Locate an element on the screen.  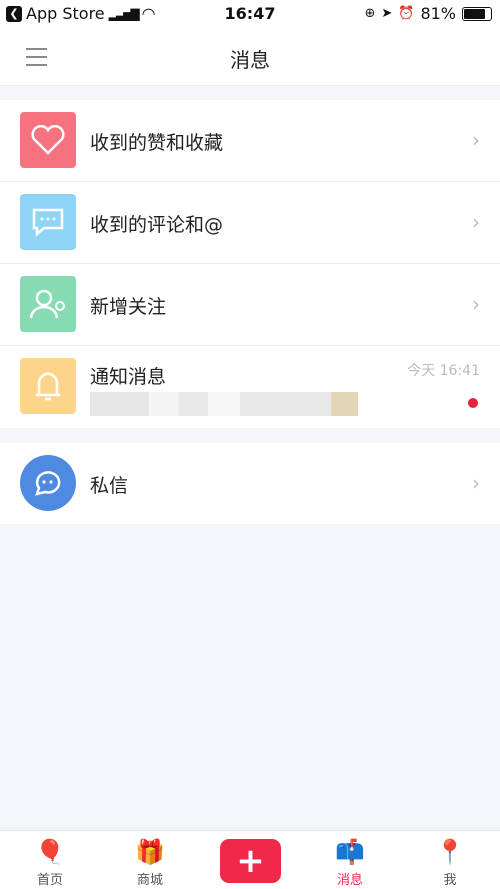
alarm-icon: ⏰ is located at coordinates (406, 13).